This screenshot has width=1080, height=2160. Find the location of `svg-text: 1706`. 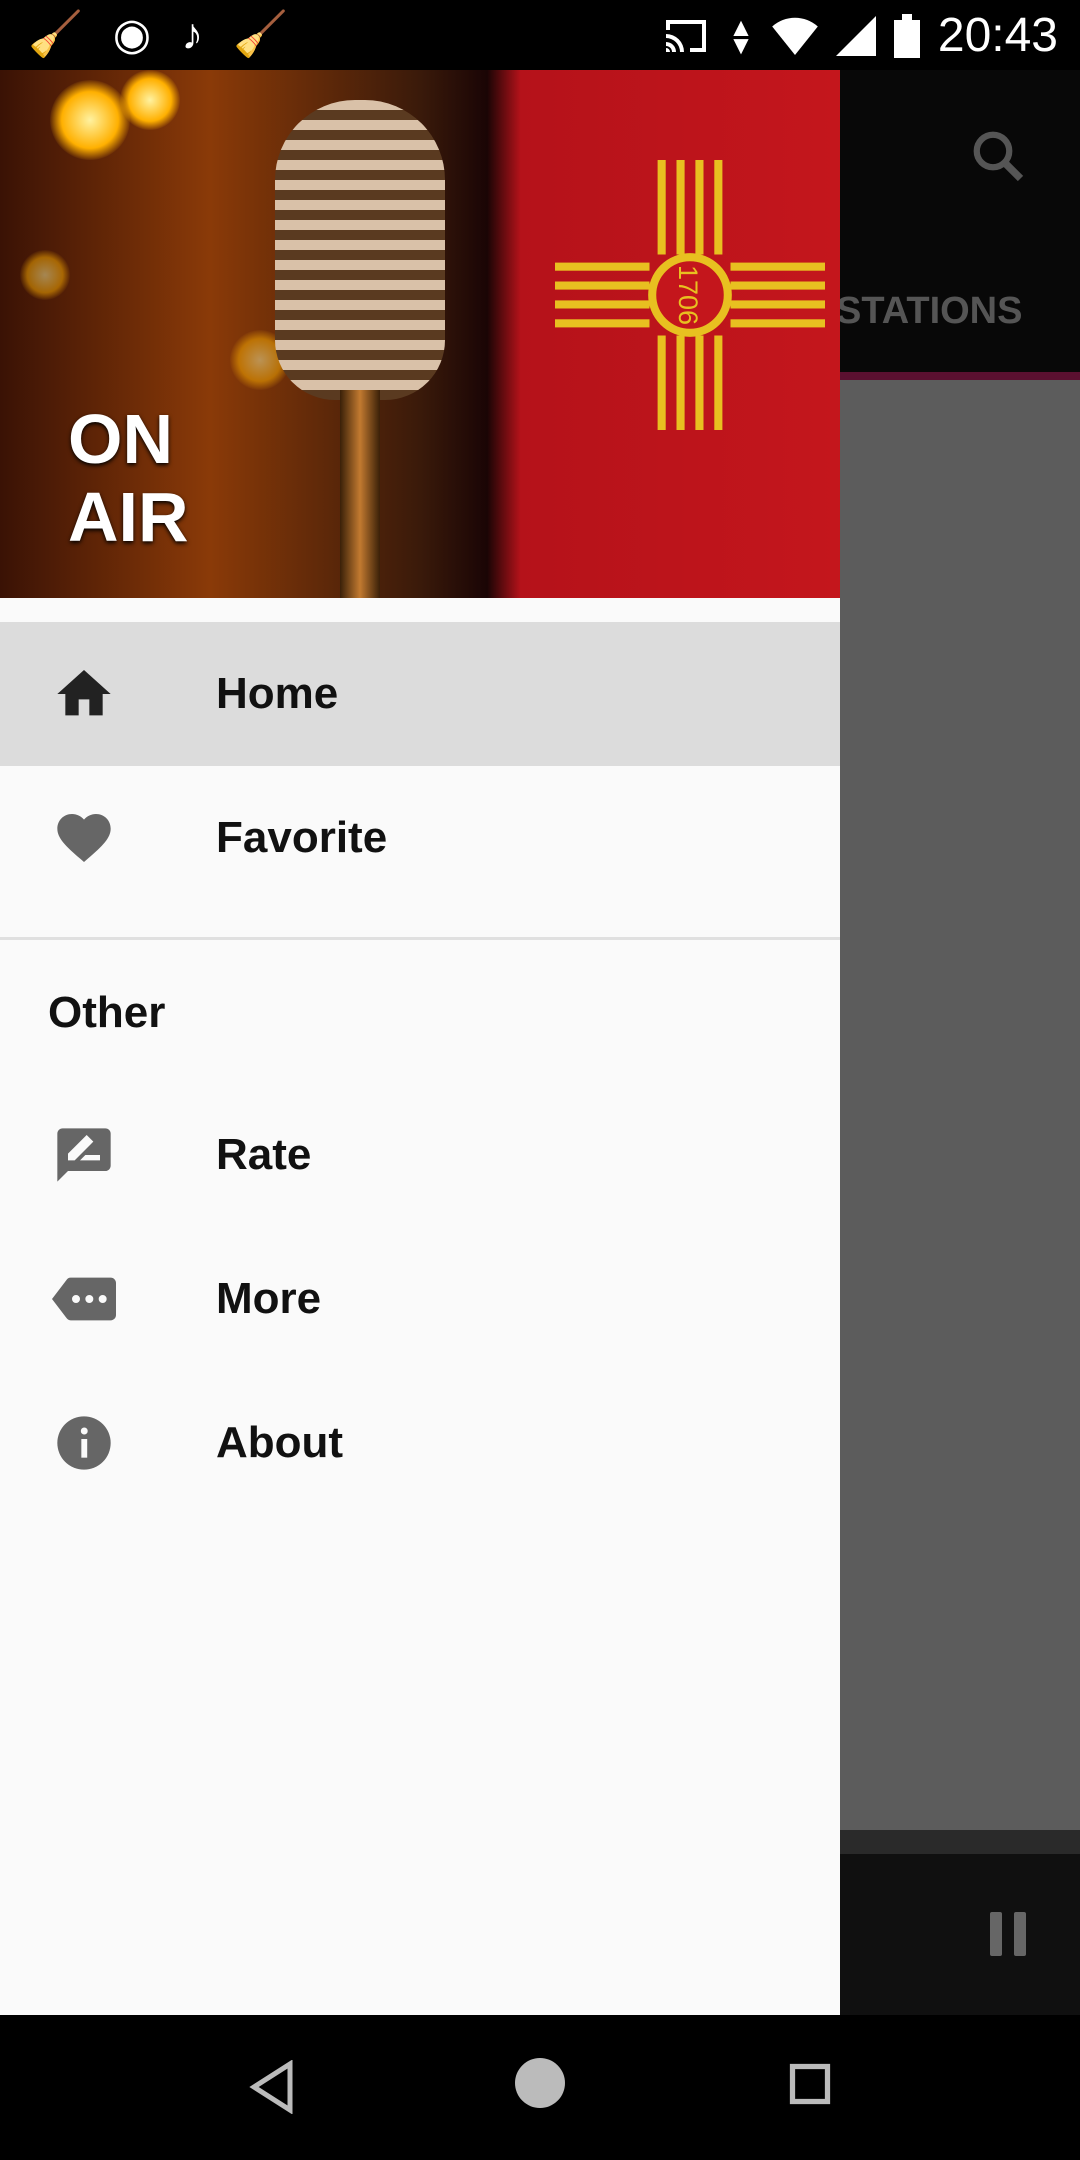

svg-text: 1706 is located at coordinates (688, 295).